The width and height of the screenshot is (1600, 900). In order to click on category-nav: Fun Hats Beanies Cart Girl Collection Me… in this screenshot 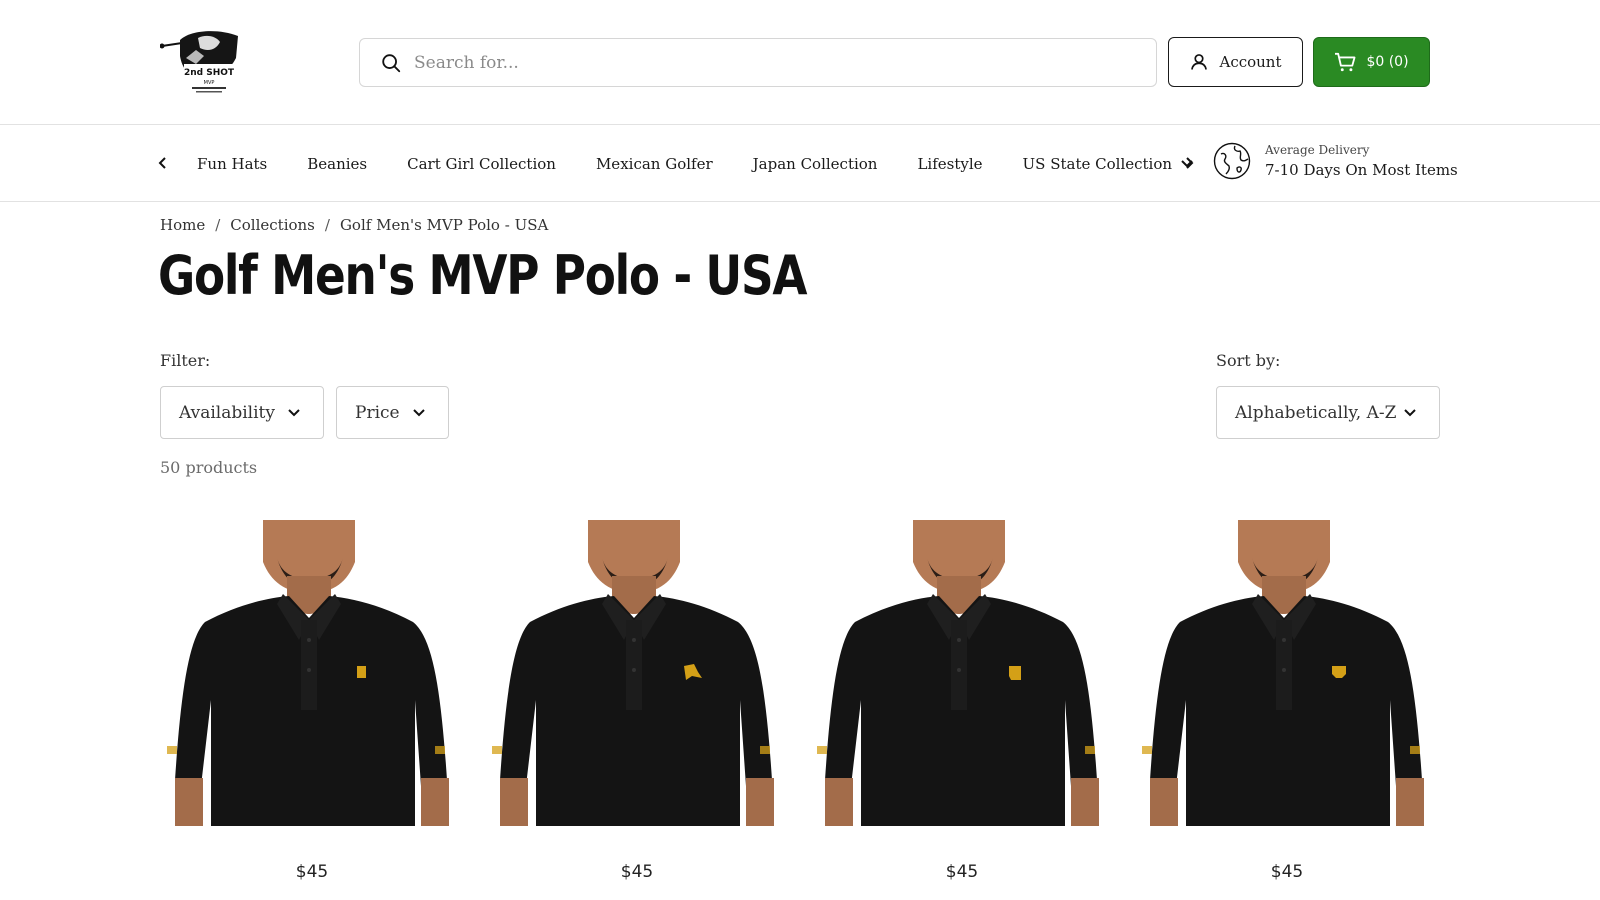, I will do `click(800, 164)`.